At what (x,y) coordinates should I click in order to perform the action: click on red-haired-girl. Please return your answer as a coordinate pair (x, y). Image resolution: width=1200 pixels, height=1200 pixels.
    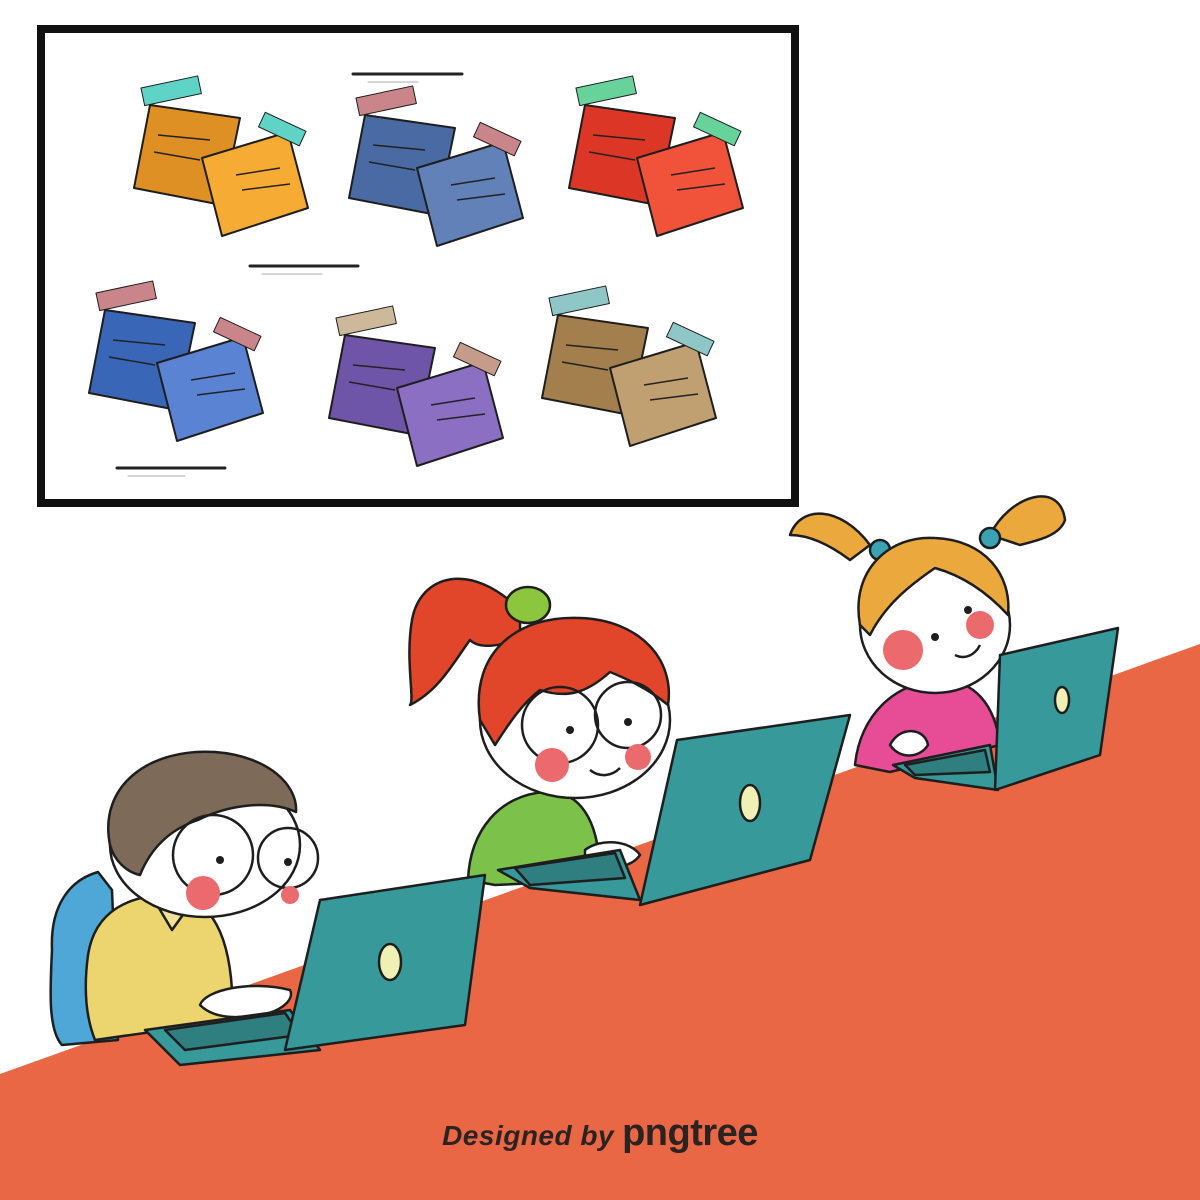
    Looking at the image, I should click on (540, 732).